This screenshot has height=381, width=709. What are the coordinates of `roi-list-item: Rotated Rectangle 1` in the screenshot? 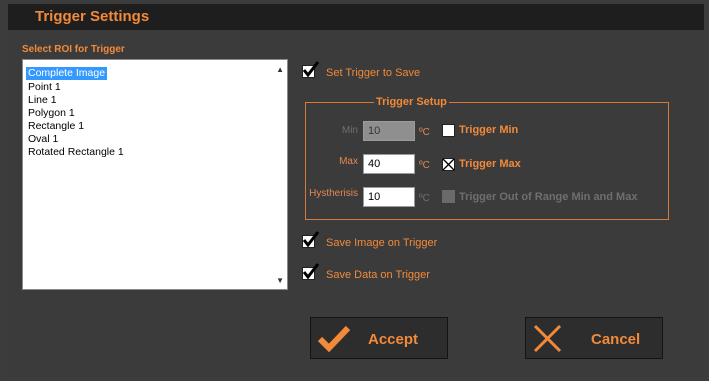 It's located at (76, 152).